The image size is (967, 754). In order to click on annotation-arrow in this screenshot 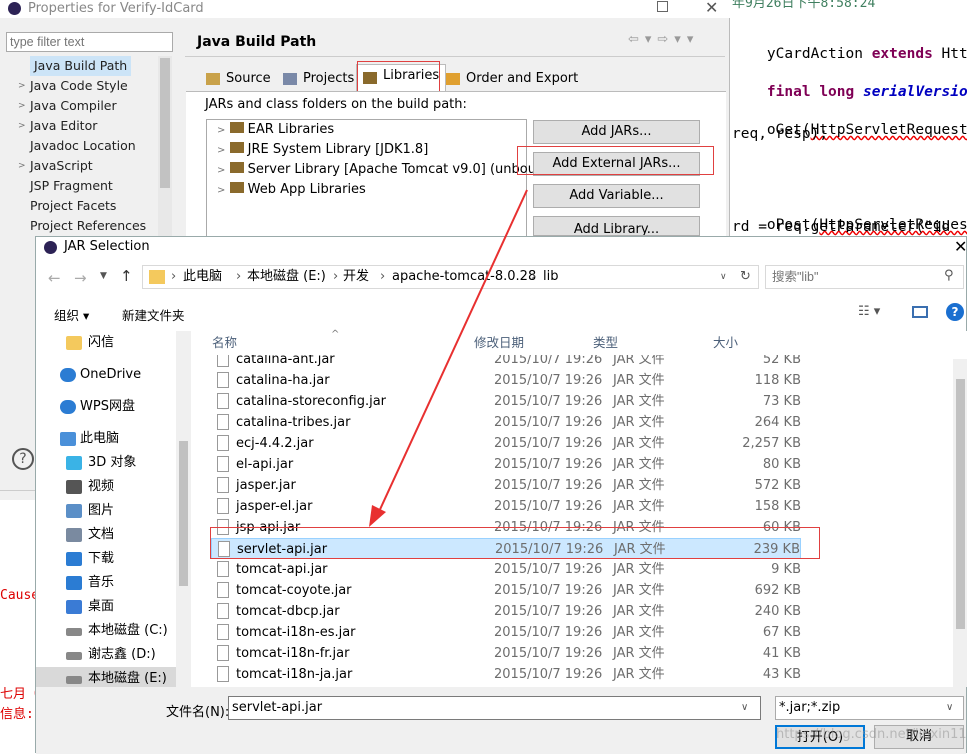, I will do `click(448, 358)`.